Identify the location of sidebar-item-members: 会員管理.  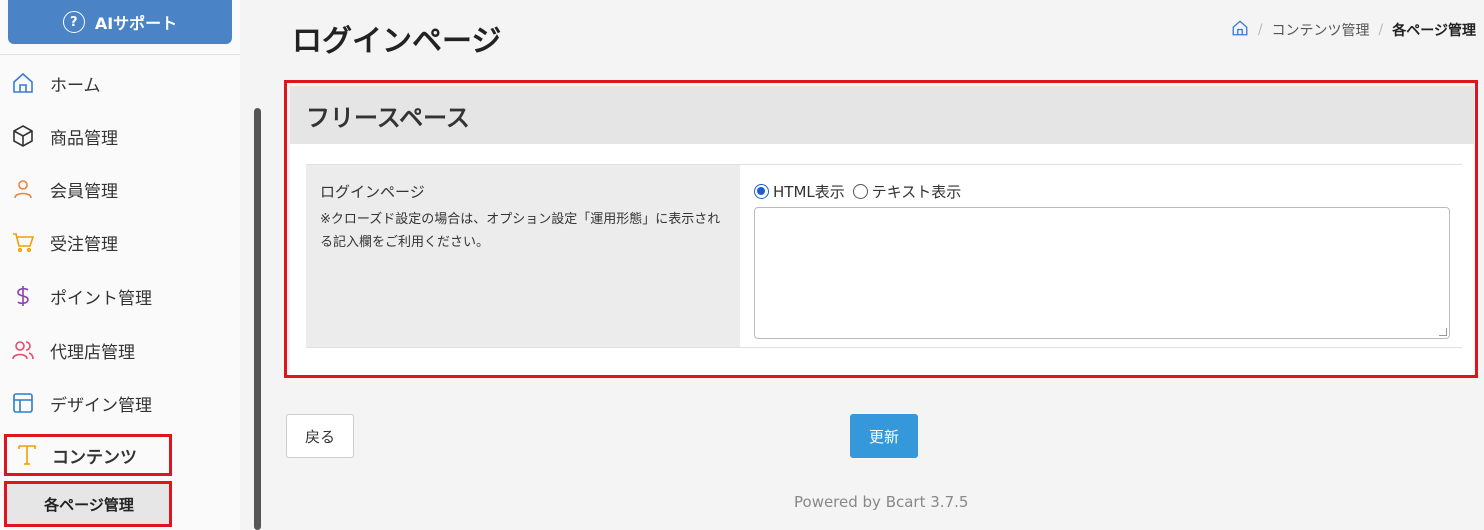
(118, 189).